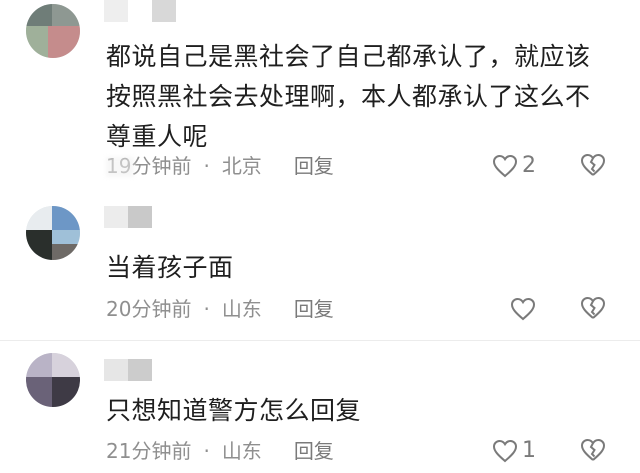 This screenshot has width=640, height=473. Describe the element at coordinates (529, 165) in the screenshot. I see `like-count: 2` at that location.